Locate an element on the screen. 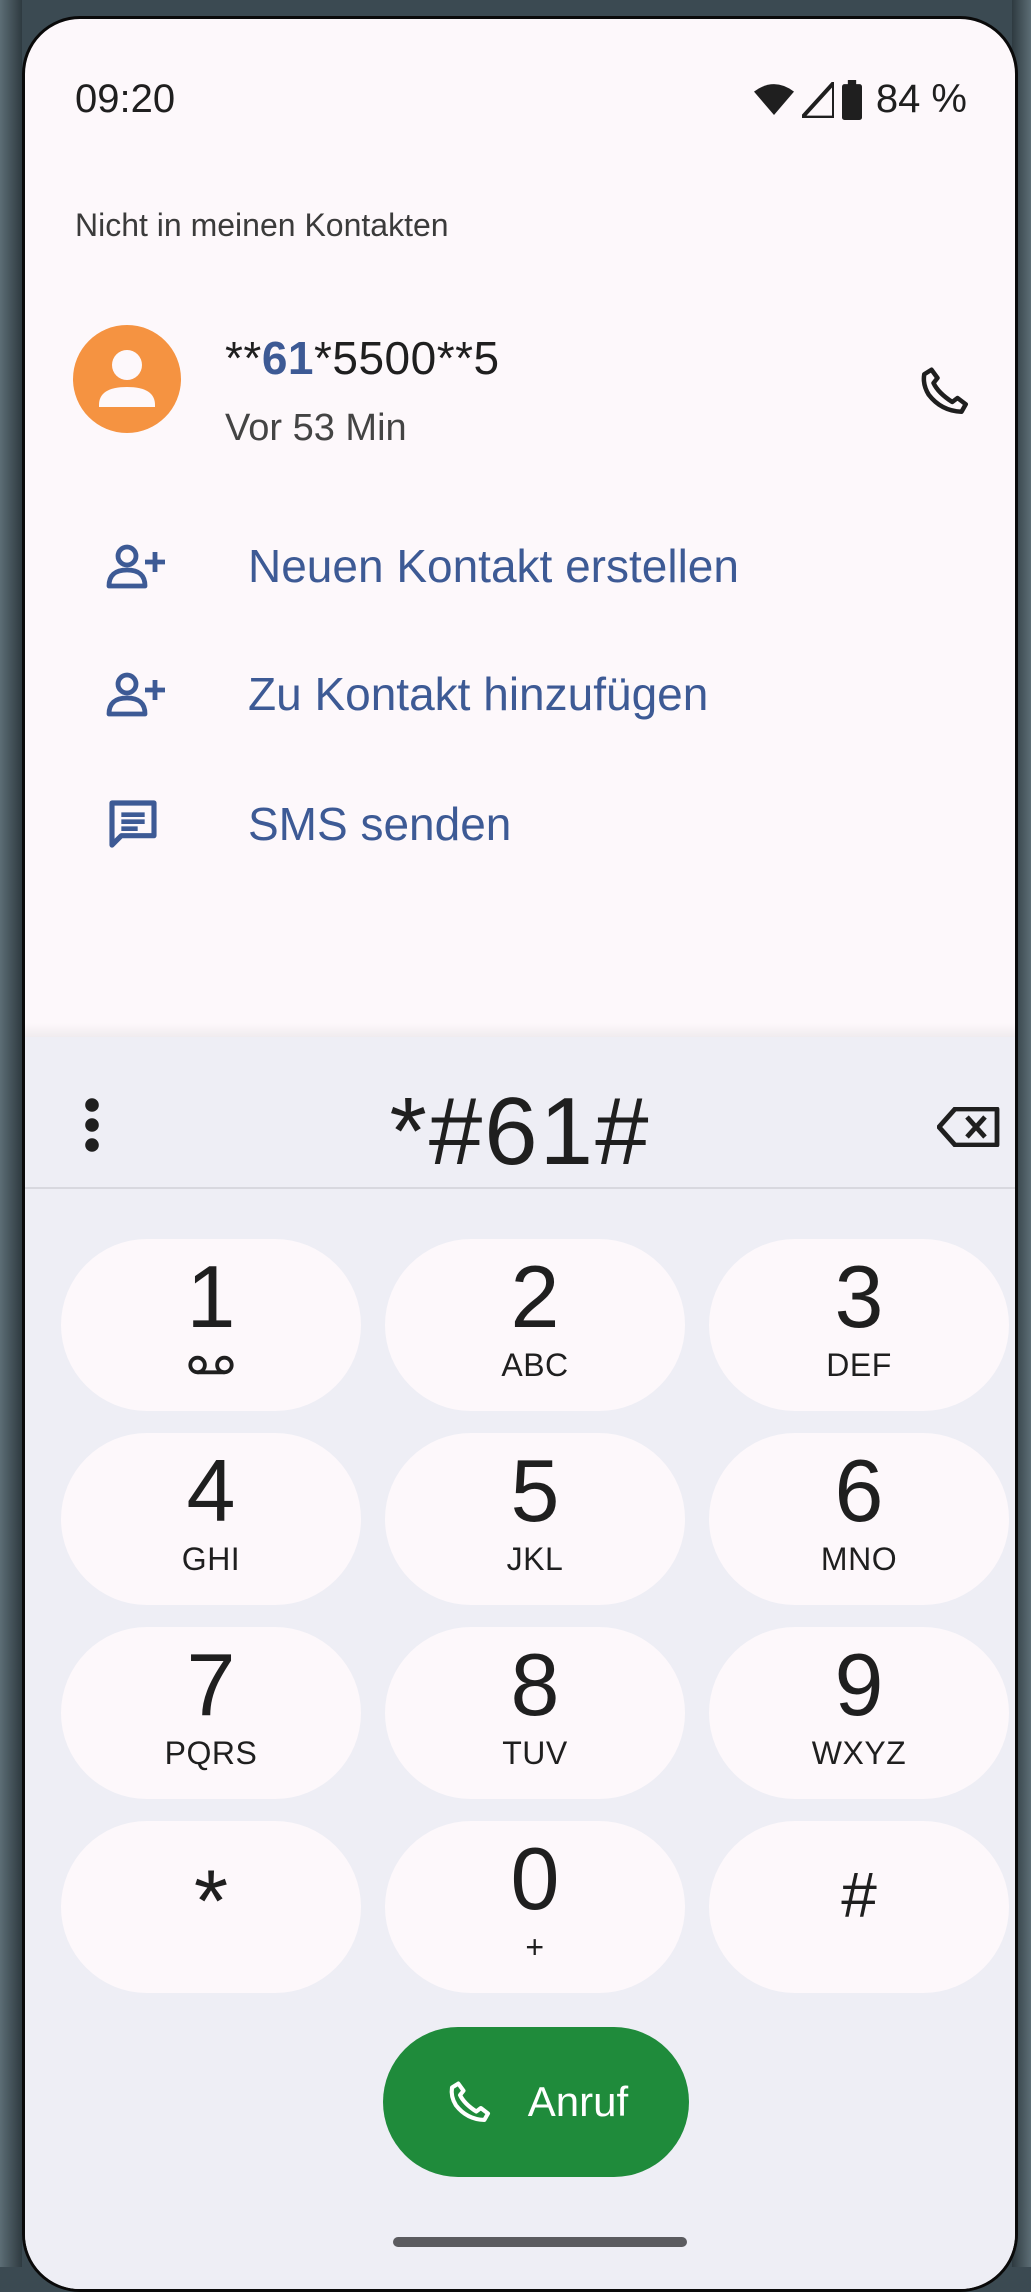 The width and height of the screenshot is (1031, 2292). call-button: Anruf is located at coordinates (536, 2102).